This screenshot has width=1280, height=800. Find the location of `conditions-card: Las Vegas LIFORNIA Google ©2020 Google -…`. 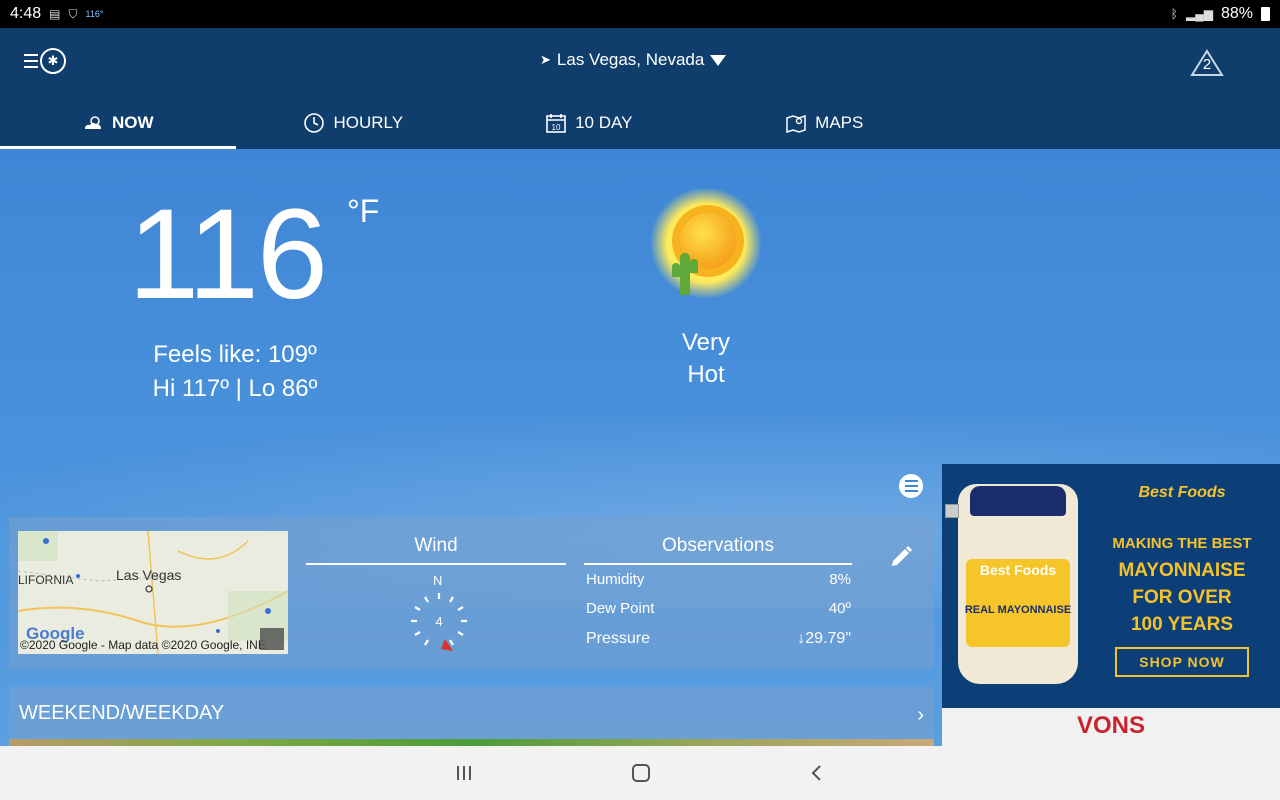

conditions-card: Las Vegas LIFORNIA Google ©2020 Google -… is located at coordinates (471, 592).